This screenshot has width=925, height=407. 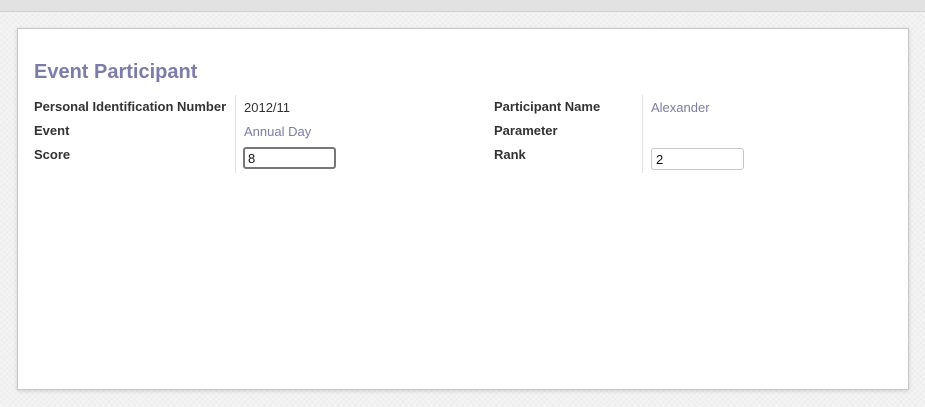 What do you see at coordinates (642, 134) in the screenshot?
I see `right-divider` at bounding box center [642, 134].